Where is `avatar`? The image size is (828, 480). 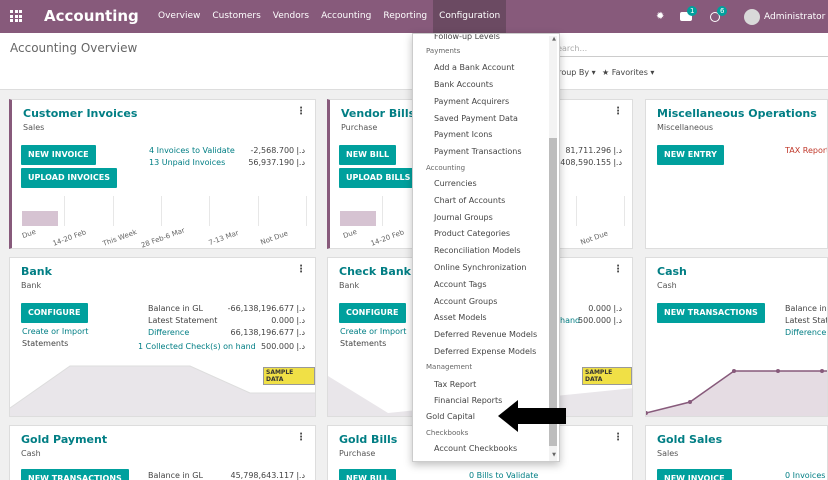 avatar is located at coordinates (752, 16).